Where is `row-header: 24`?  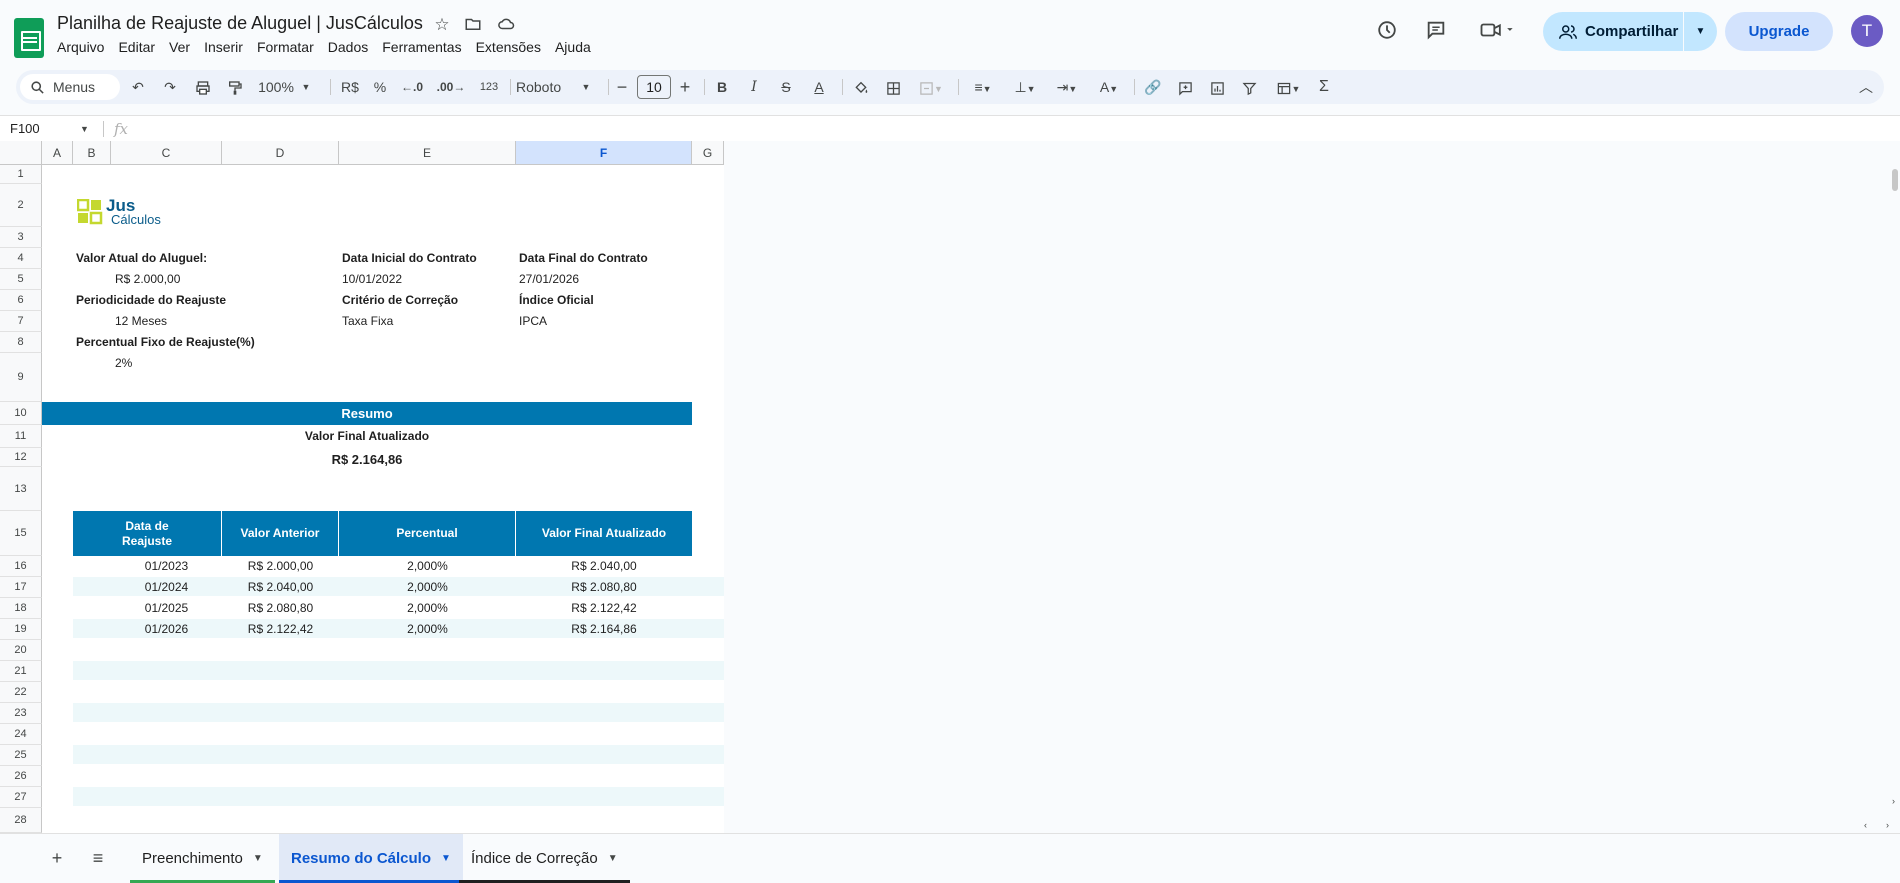
row-header: 24 is located at coordinates (21, 734).